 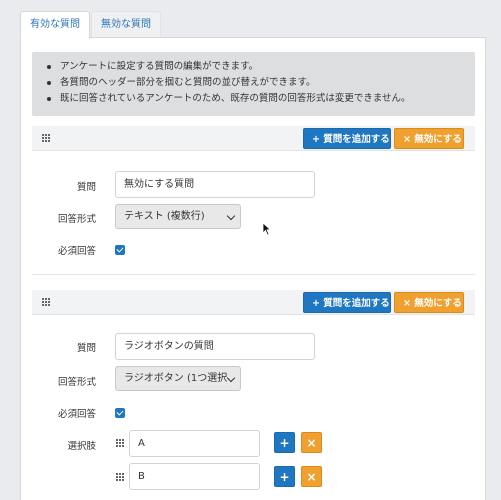 I want to click on choice-input: B, so click(x=194, y=476).